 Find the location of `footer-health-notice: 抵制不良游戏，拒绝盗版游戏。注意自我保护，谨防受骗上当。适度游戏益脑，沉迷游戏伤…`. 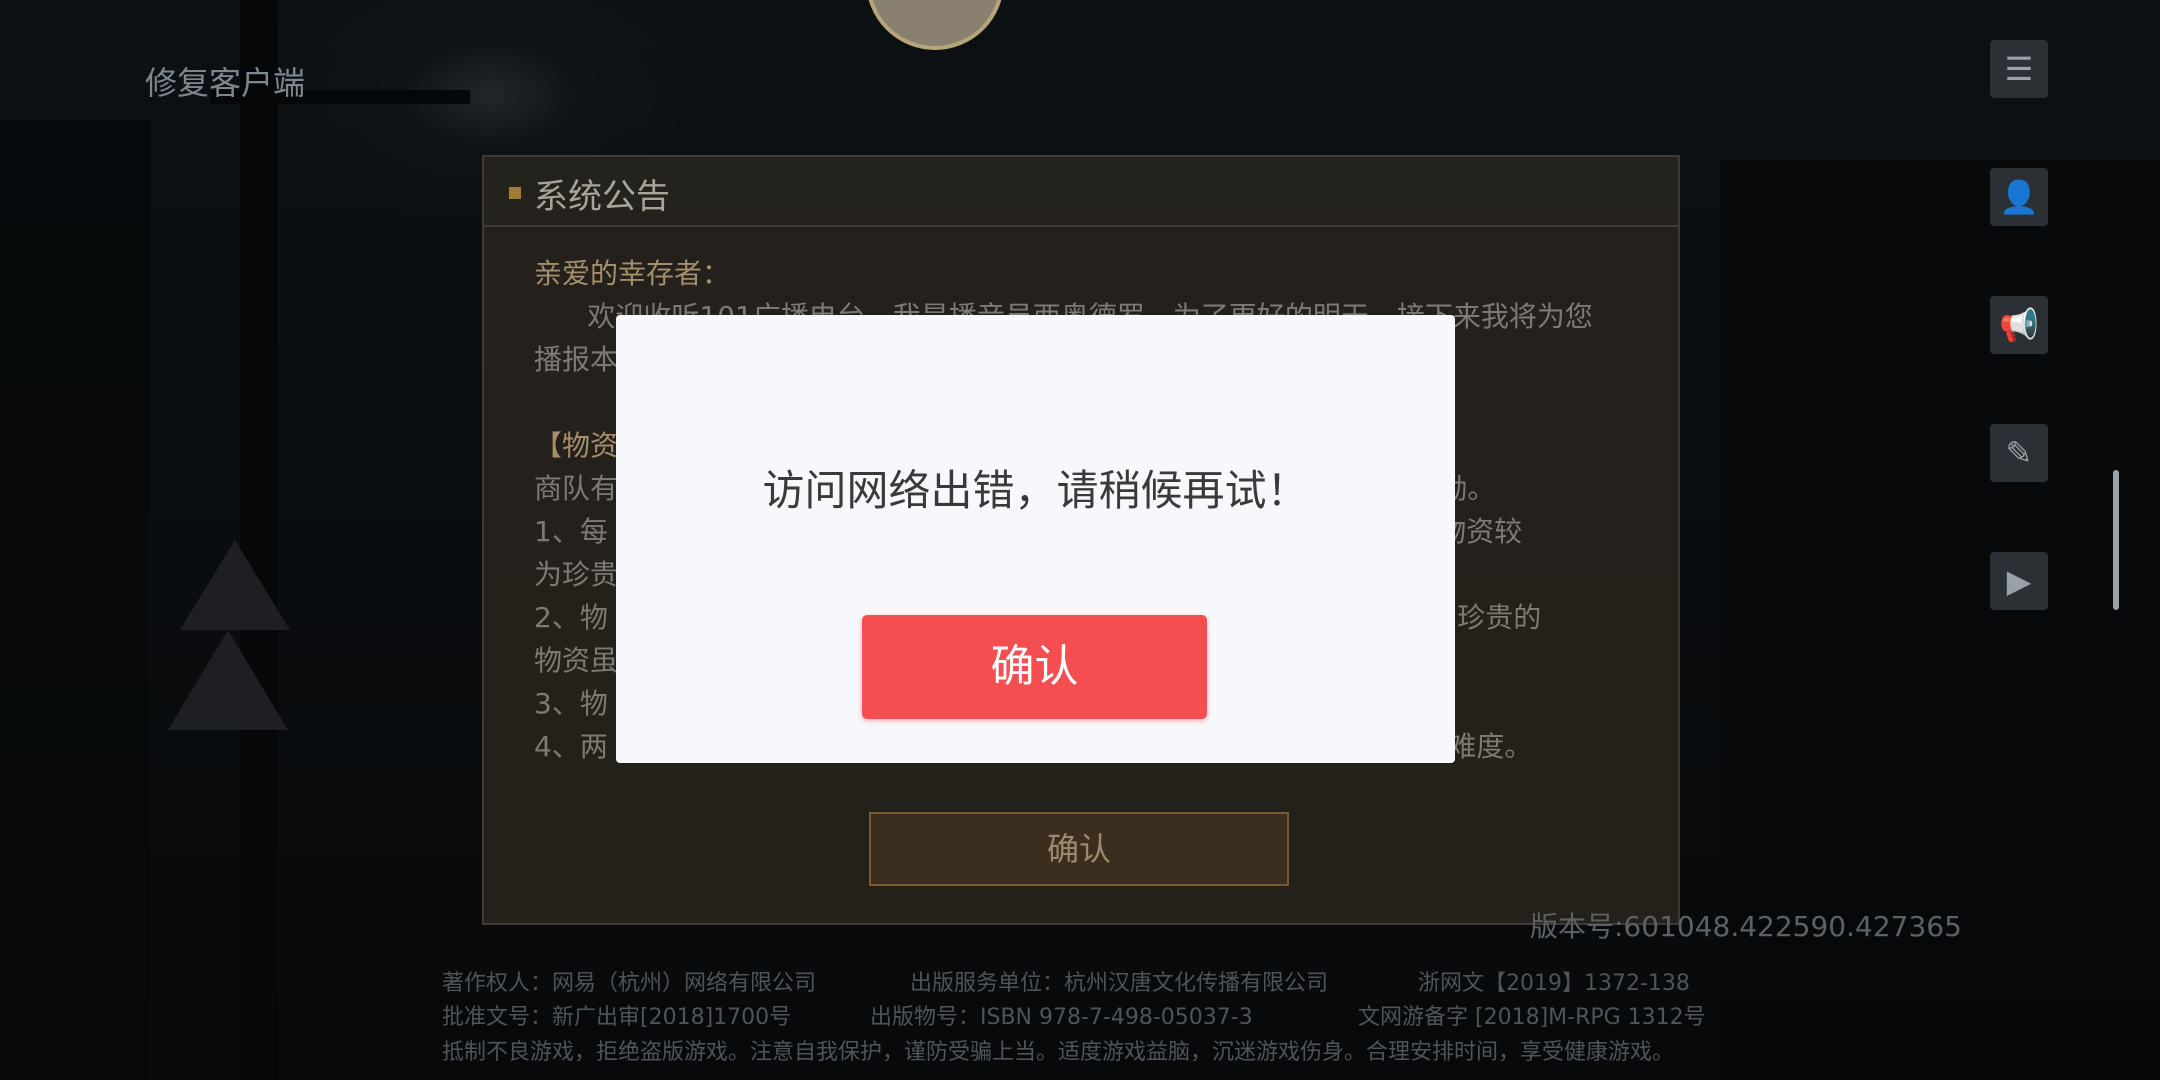

footer-health-notice: 抵制不良游戏，拒绝盗版游戏。注意自我保护，谨防受骗上当。适度游戏益脑，沉迷游戏伤… is located at coordinates (1058, 1052).